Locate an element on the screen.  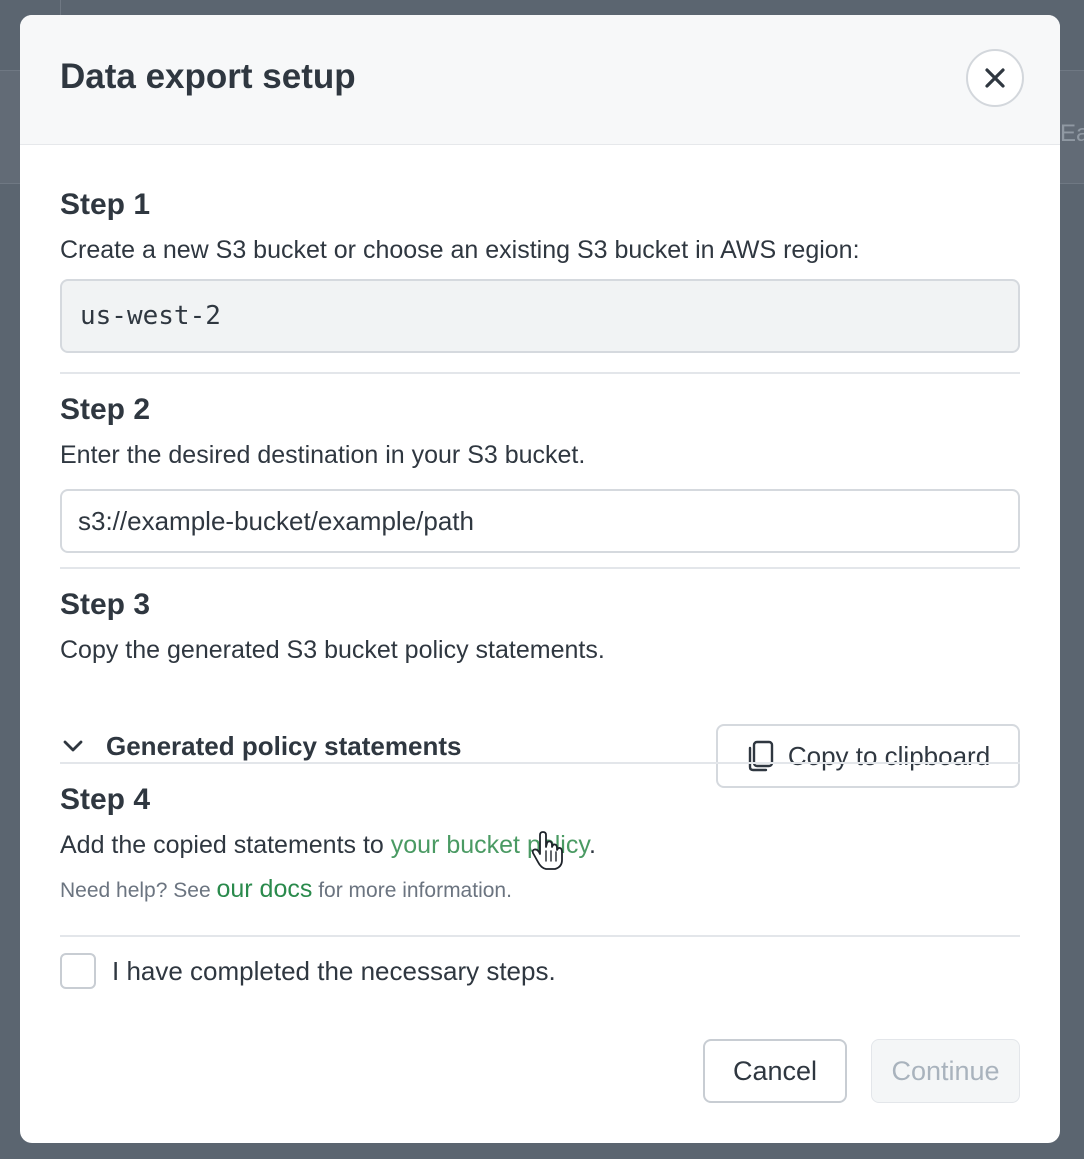
copy-to-clipboard-button: Copy to clipboard is located at coordinates (868, 756).